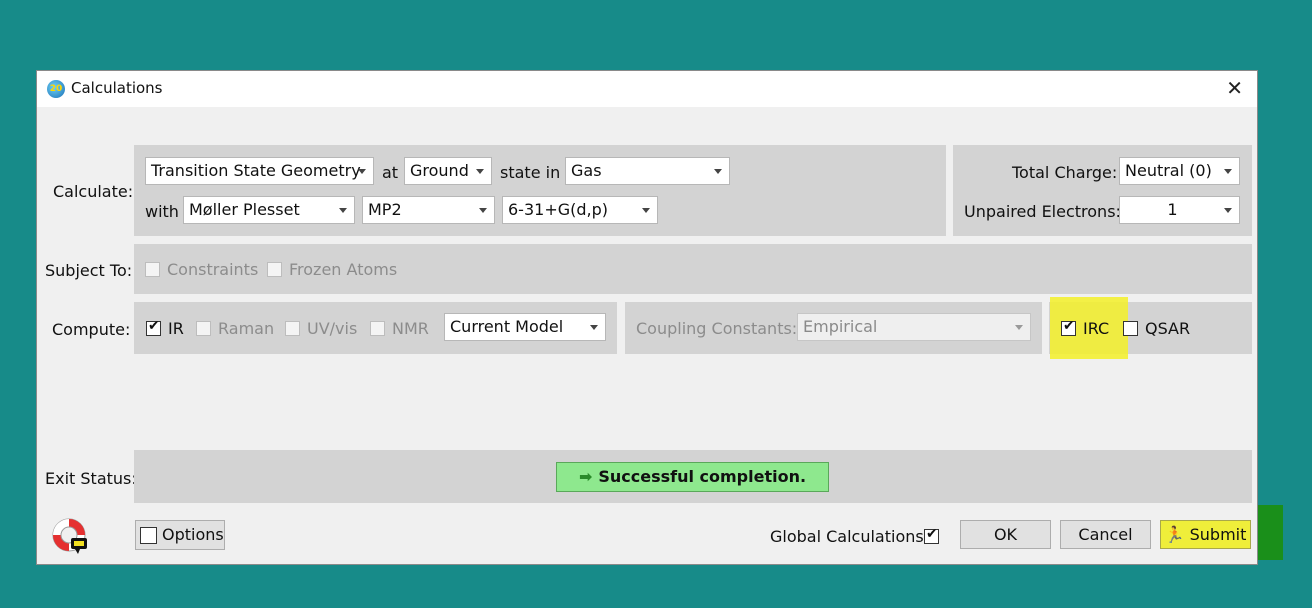 The image size is (1312, 608). What do you see at coordinates (256, 170) in the screenshot?
I see `task-select-value: Transition State Geometry` at bounding box center [256, 170].